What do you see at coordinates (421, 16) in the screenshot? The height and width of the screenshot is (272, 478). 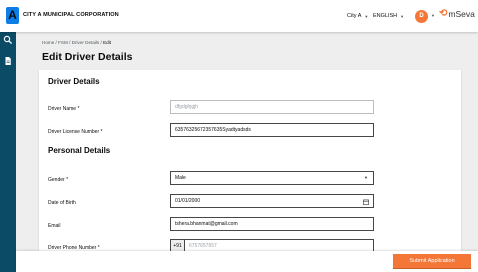 I see `user-avatar: D` at bounding box center [421, 16].